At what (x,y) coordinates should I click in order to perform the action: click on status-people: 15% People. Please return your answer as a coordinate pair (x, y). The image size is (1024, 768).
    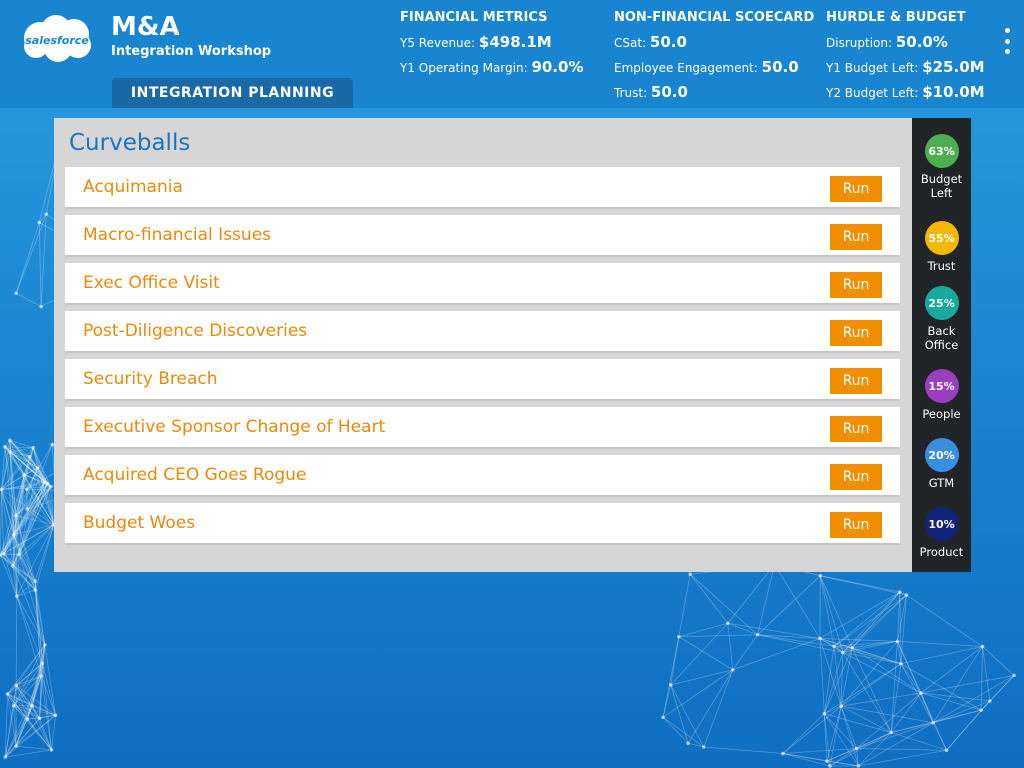
    Looking at the image, I should click on (941, 395).